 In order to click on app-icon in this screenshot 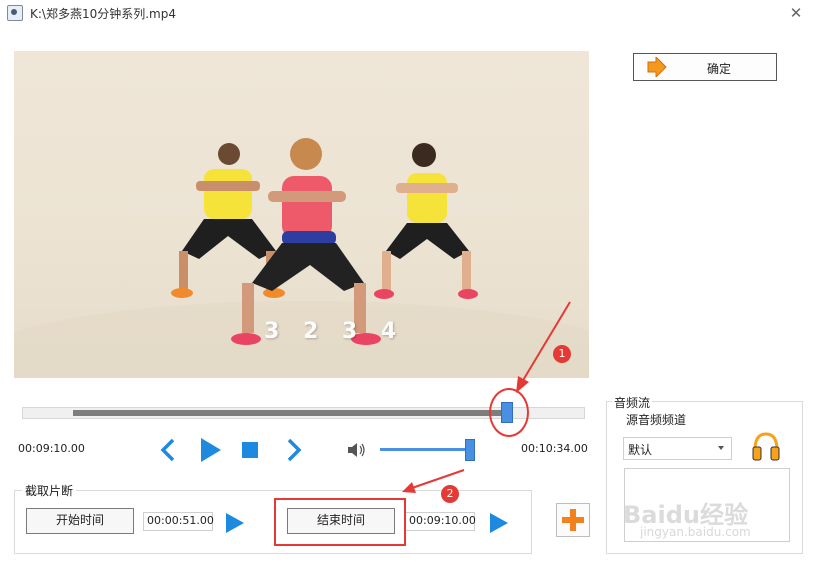, I will do `click(15, 13)`.